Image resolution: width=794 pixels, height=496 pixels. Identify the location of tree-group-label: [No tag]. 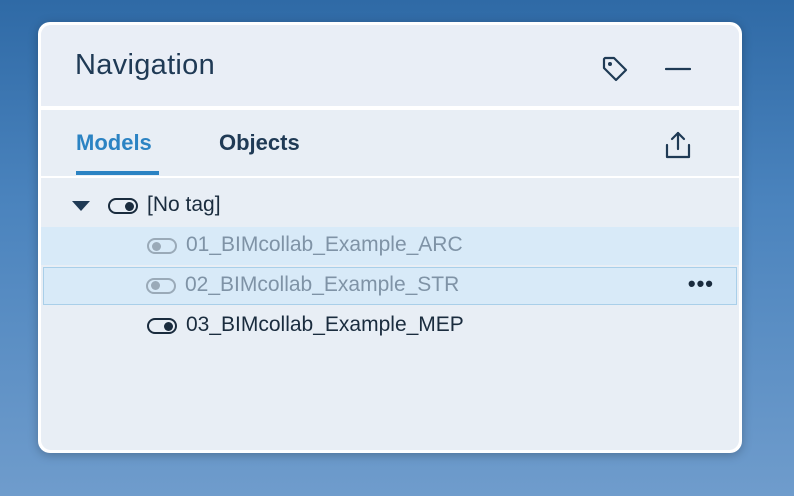
(184, 204).